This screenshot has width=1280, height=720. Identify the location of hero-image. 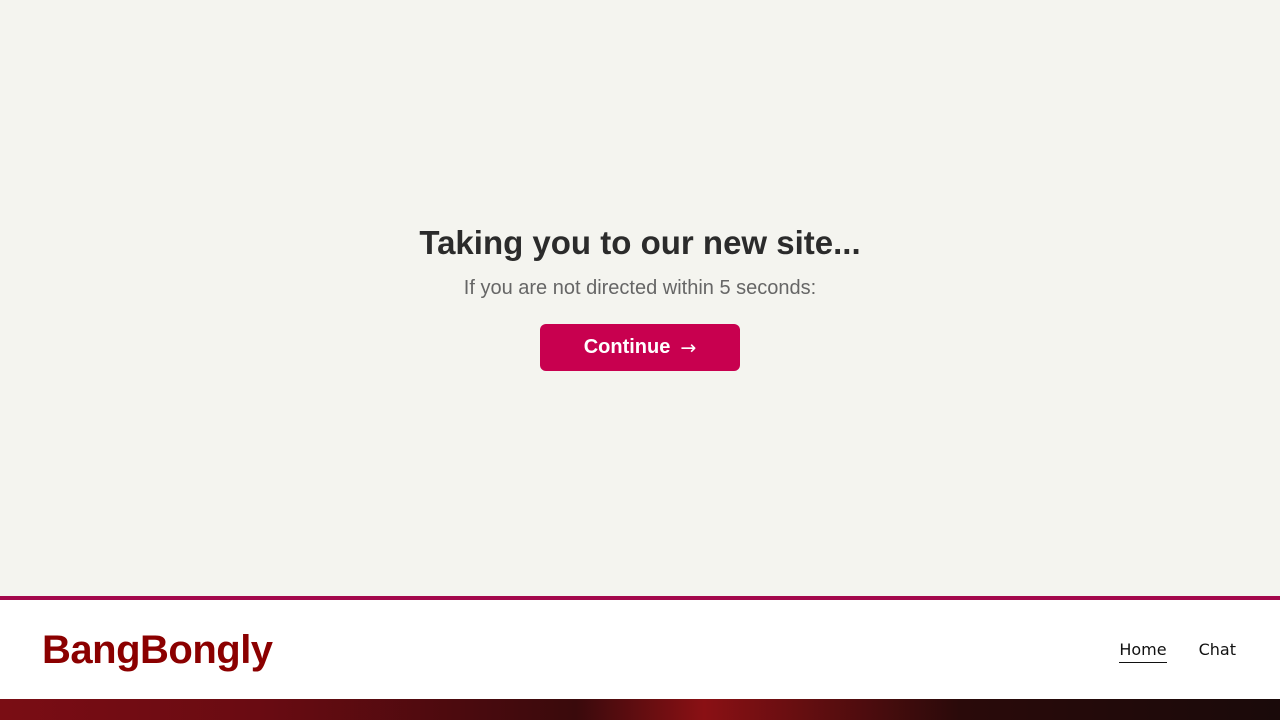
(640, 709).